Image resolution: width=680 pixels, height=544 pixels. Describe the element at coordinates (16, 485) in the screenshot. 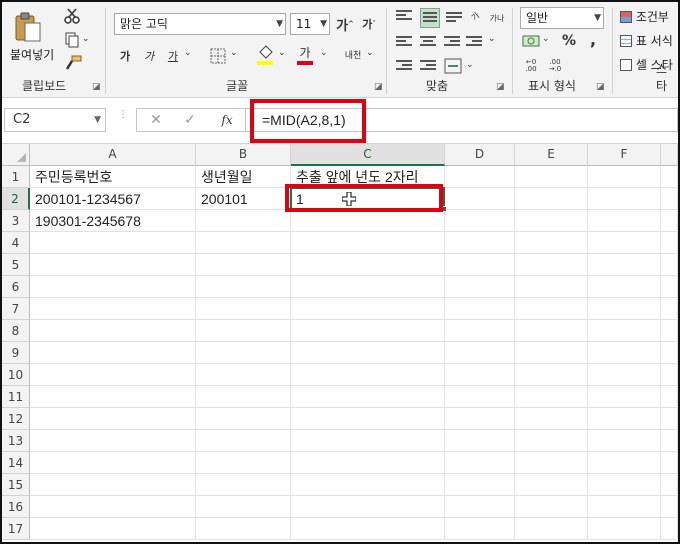

I see `row-header-15: 15` at that location.